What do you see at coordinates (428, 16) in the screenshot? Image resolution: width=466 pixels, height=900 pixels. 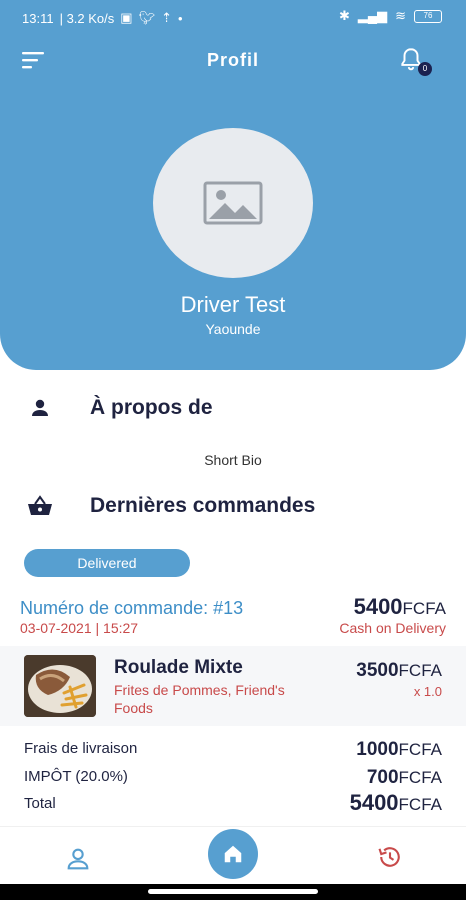 I see `battery-icon: 76` at bounding box center [428, 16].